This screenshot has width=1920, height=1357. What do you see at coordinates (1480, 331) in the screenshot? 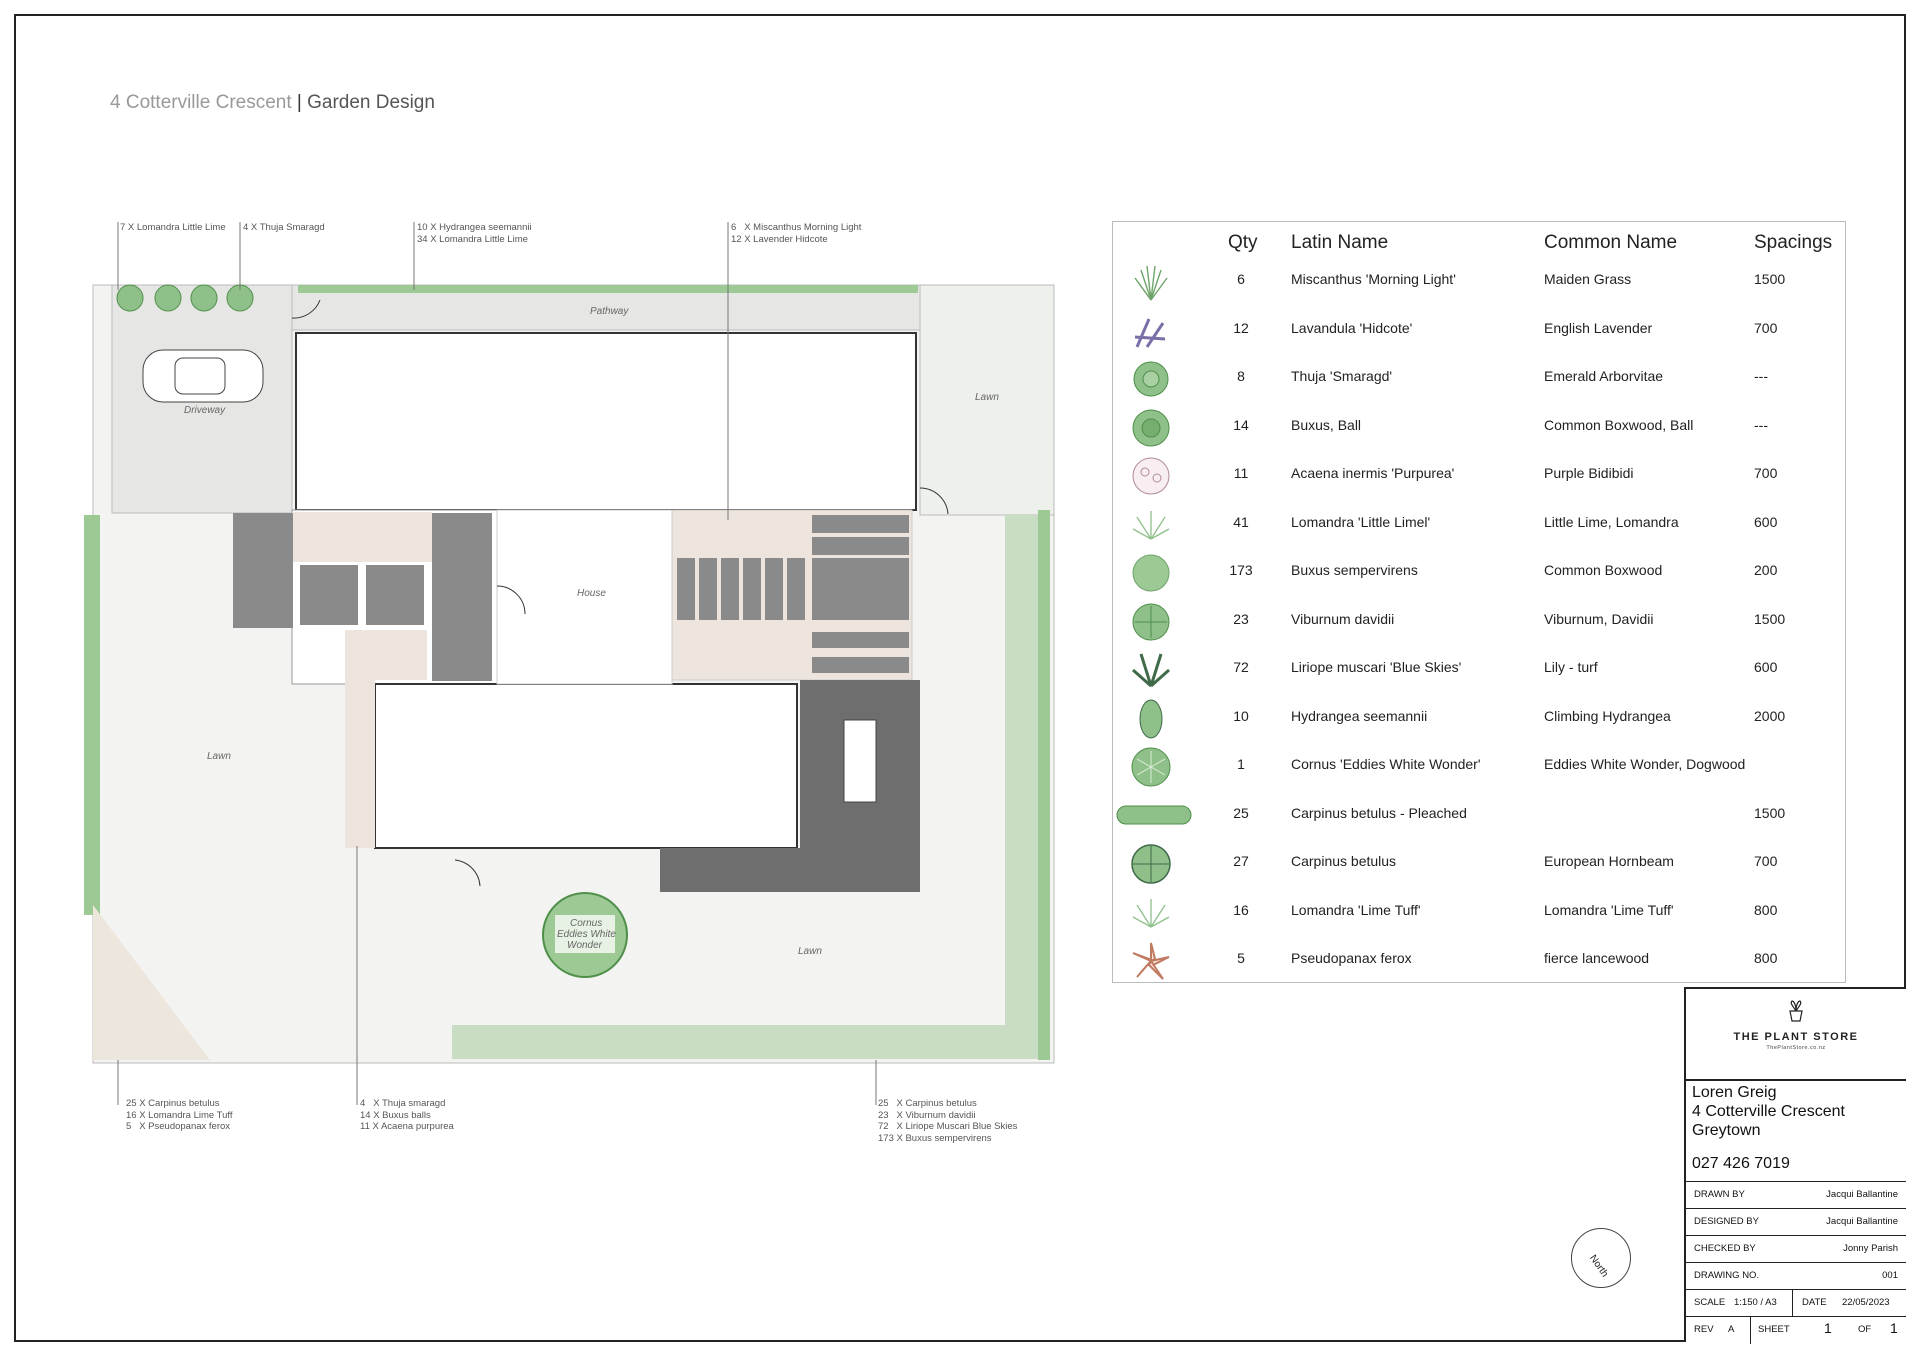
I see `schedule-row: 12 Lavandula 'Hidcote' English Lavender 700` at bounding box center [1480, 331].